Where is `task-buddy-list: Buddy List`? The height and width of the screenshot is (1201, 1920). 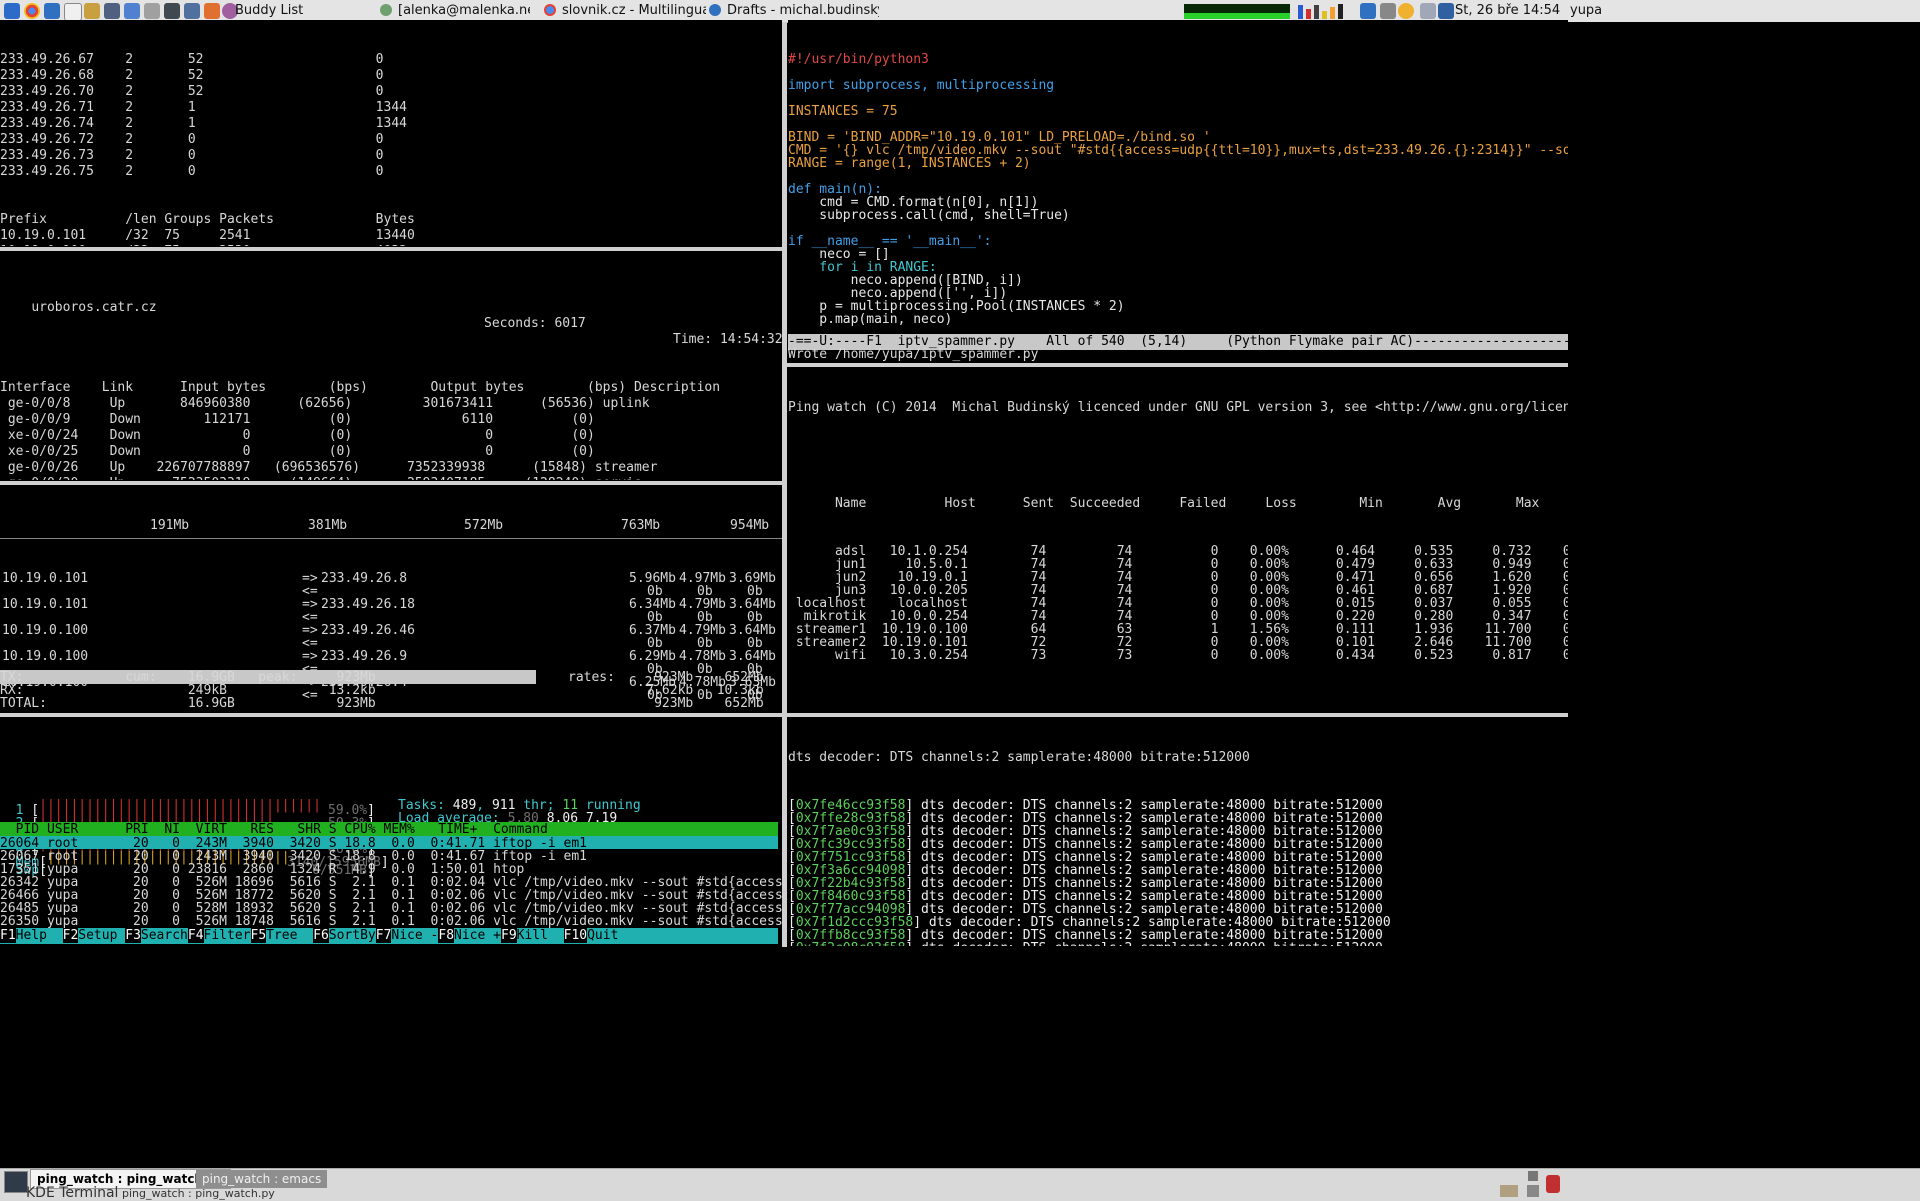
task-buddy-list: Buddy List is located at coordinates (305, 11).